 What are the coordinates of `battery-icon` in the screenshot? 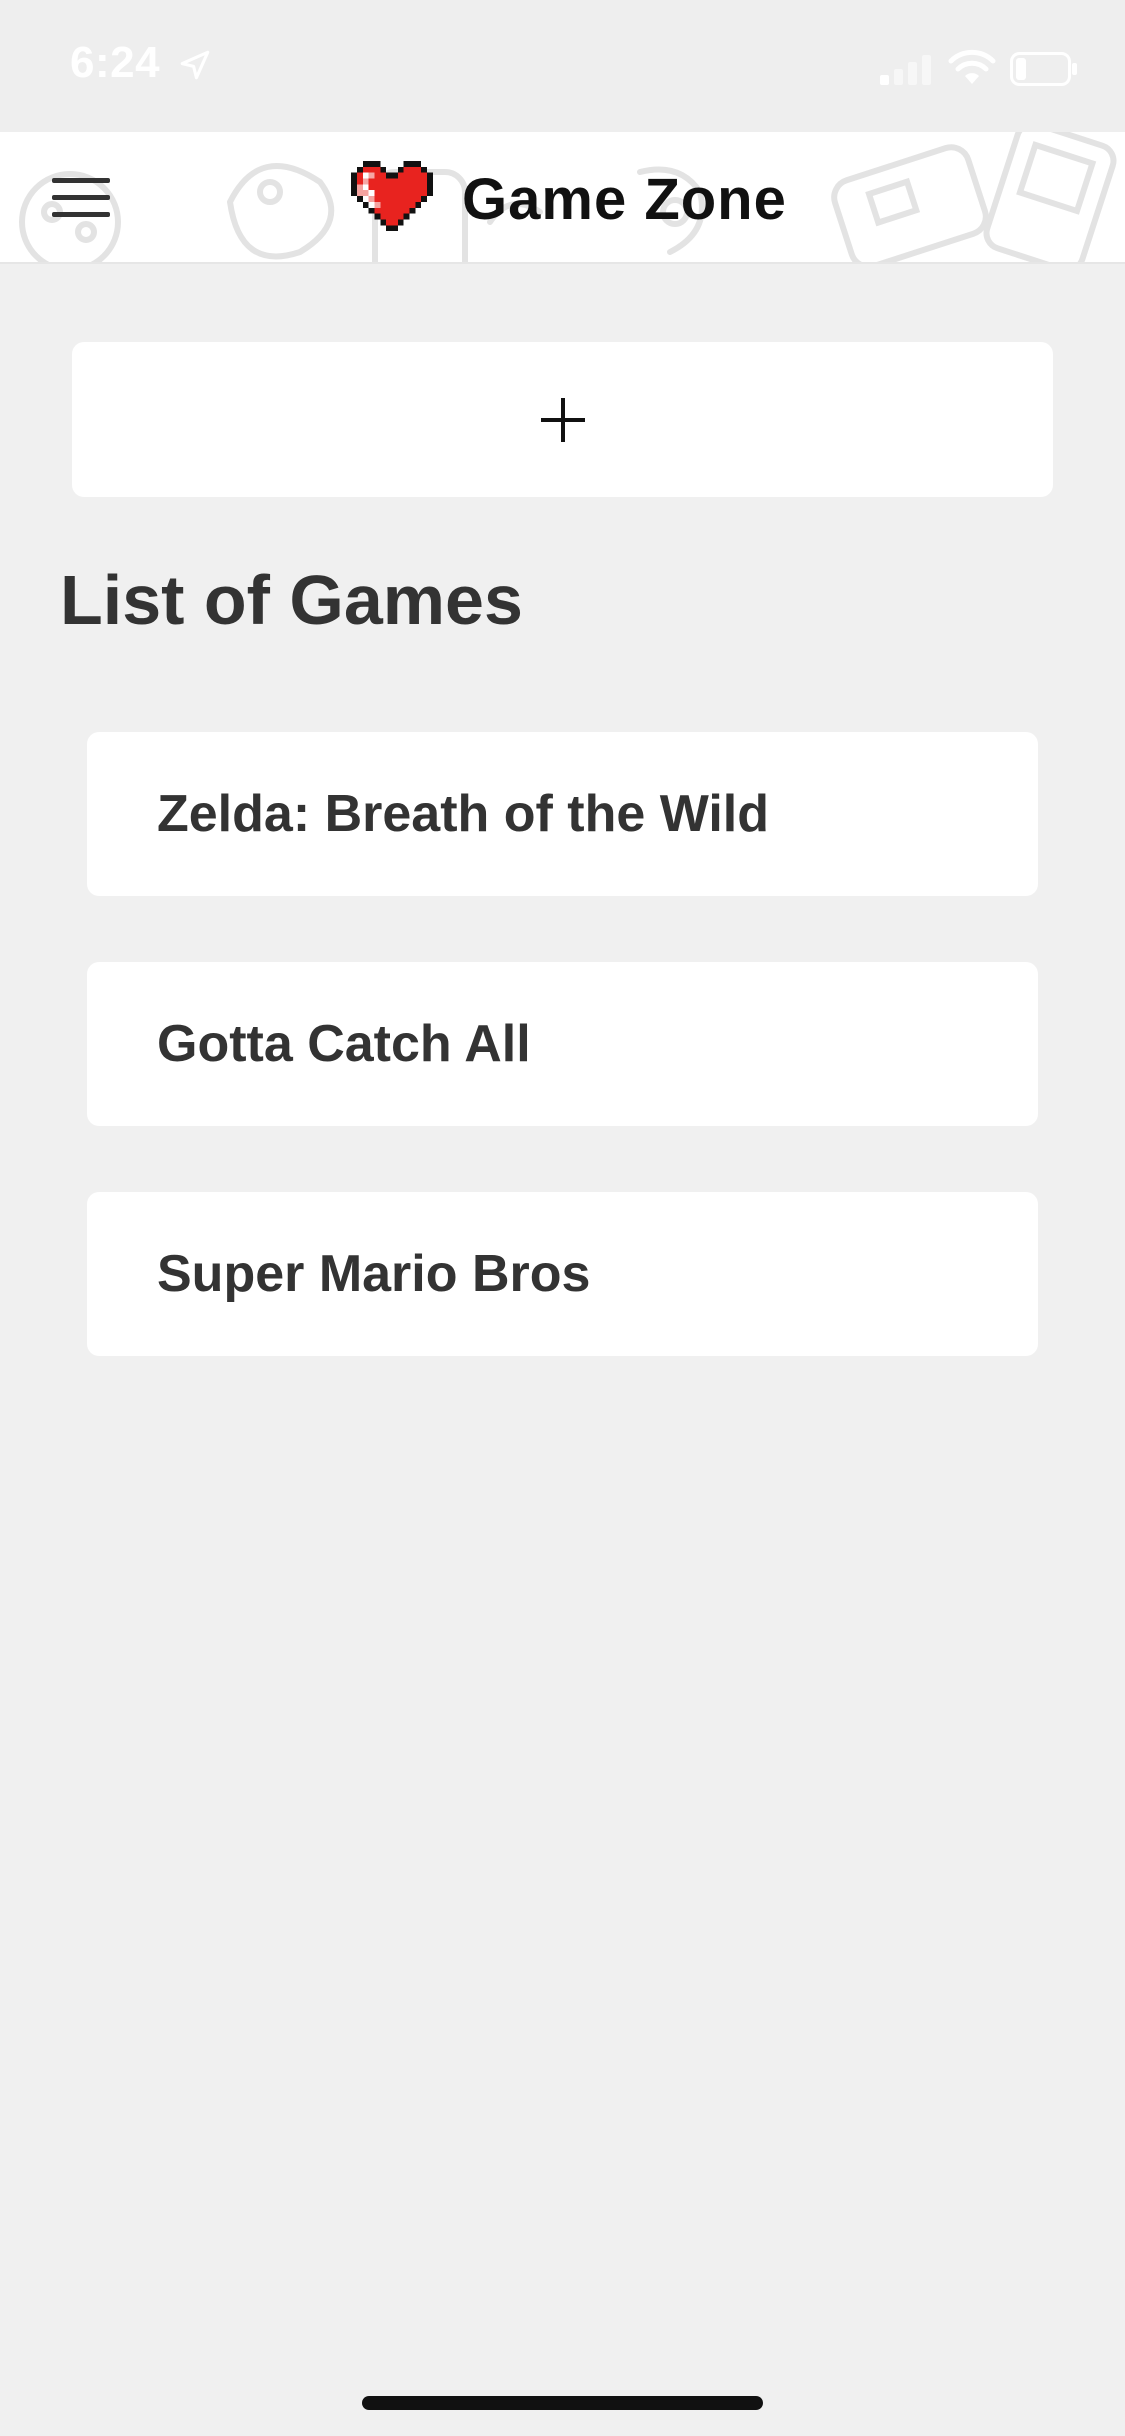 It's located at (1043, 69).